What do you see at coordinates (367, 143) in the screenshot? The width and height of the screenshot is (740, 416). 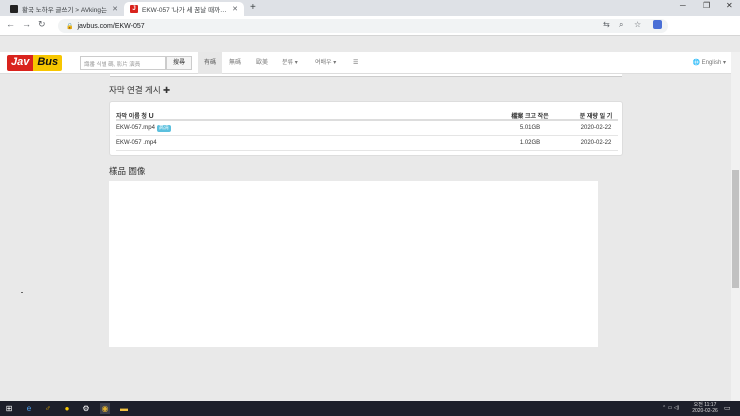 I see `table-row: EKW-057 .mp4 1.02GB 2020-02-22` at bounding box center [367, 143].